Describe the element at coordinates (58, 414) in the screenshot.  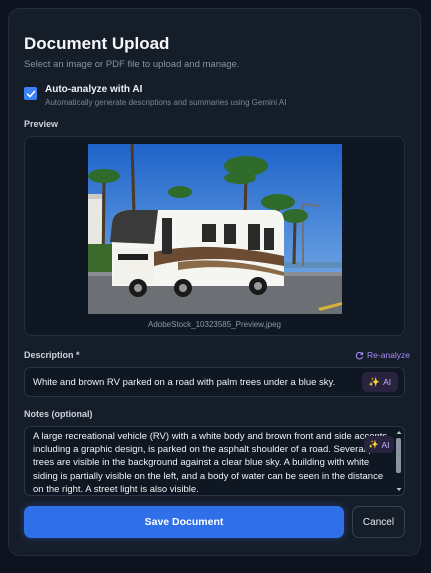
I see `notes-label: Notes (optional)` at that location.